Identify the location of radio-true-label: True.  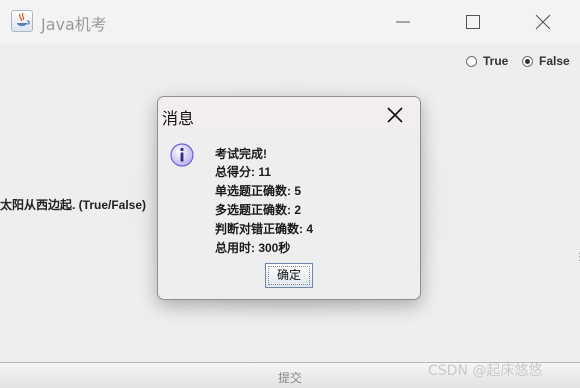
(496, 61).